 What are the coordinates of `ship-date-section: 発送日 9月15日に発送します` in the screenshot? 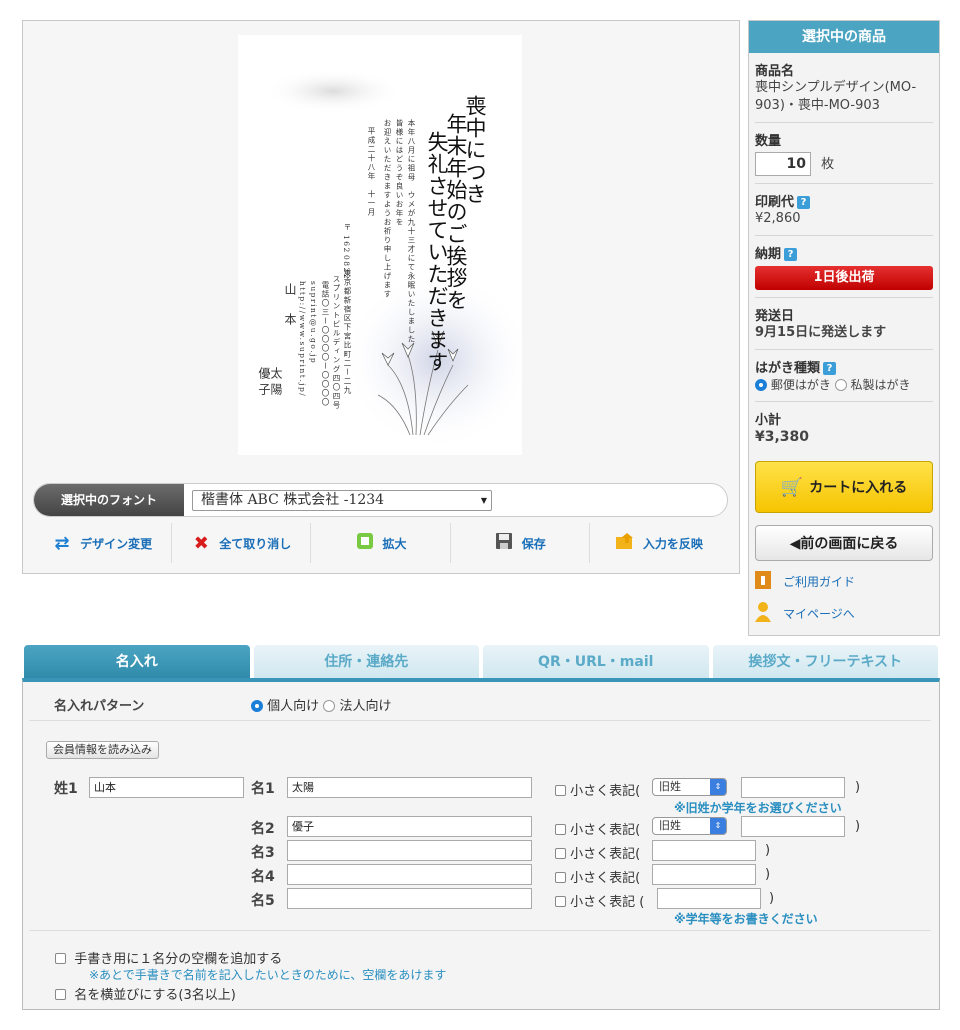 It's located at (844, 324).